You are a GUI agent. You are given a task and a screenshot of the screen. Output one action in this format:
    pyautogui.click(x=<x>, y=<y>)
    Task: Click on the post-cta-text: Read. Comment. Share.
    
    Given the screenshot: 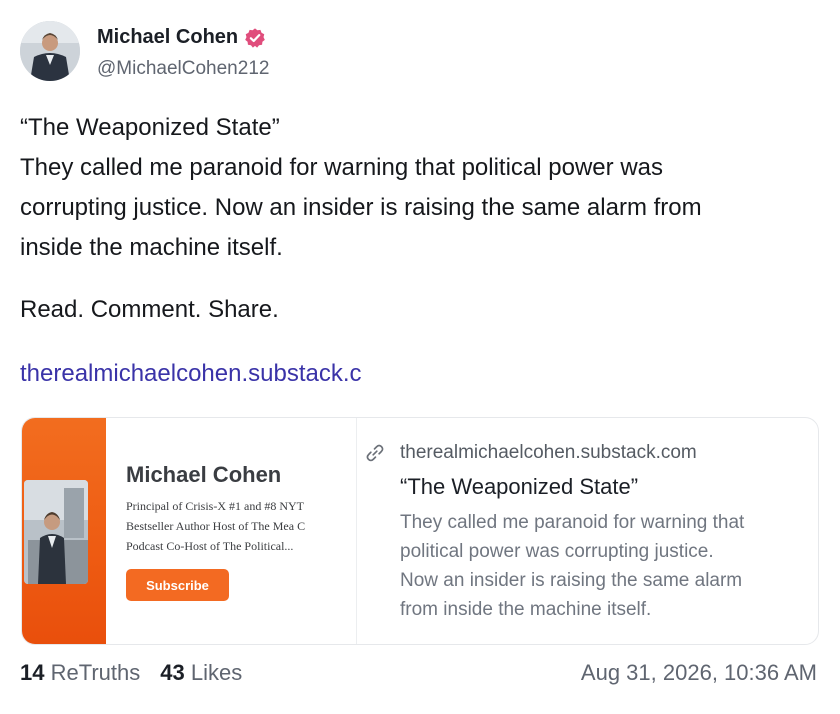 What is the action you would take?
    pyautogui.click(x=149, y=309)
    